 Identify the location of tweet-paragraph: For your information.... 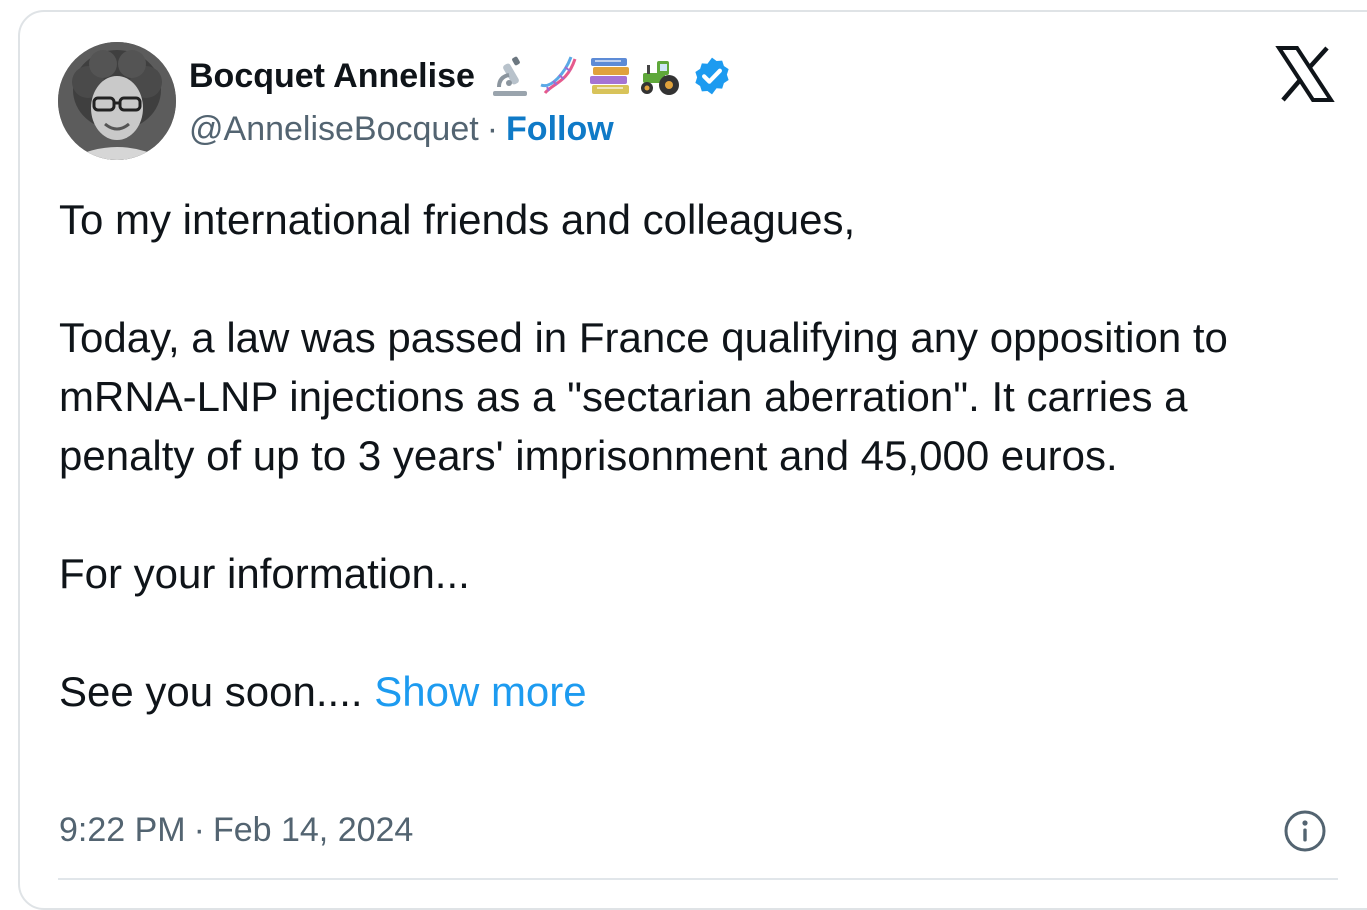
(264, 573).